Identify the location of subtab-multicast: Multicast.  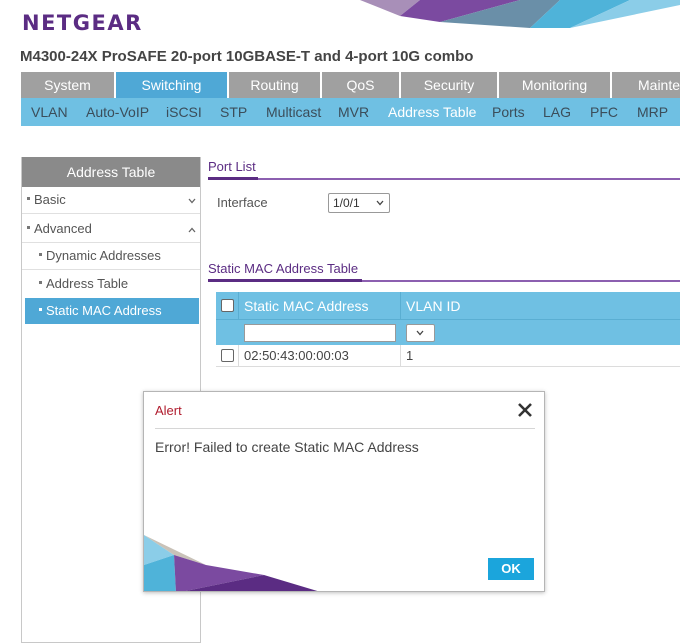
(293, 112).